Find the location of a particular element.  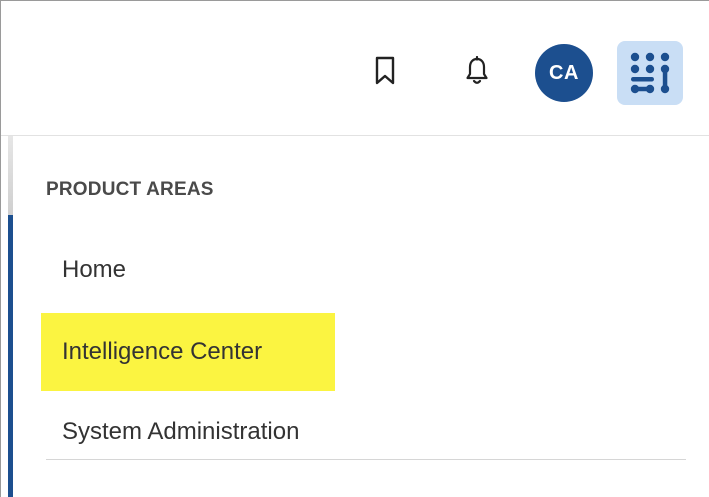

user-avatar: CA is located at coordinates (564, 73).